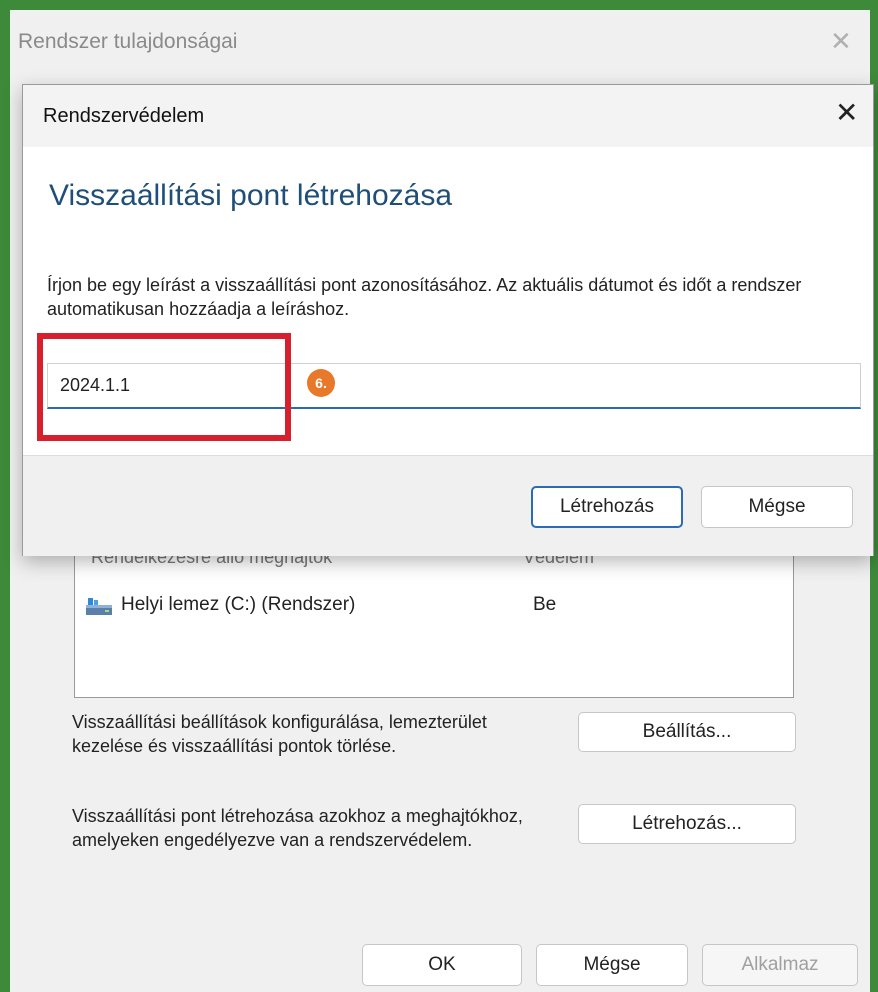 Image resolution: width=878 pixels, height=992 pixels. Describe the element at coordinates (780, 965) in the screenshot. I see `apply-button: Alkalmaz` at that location.